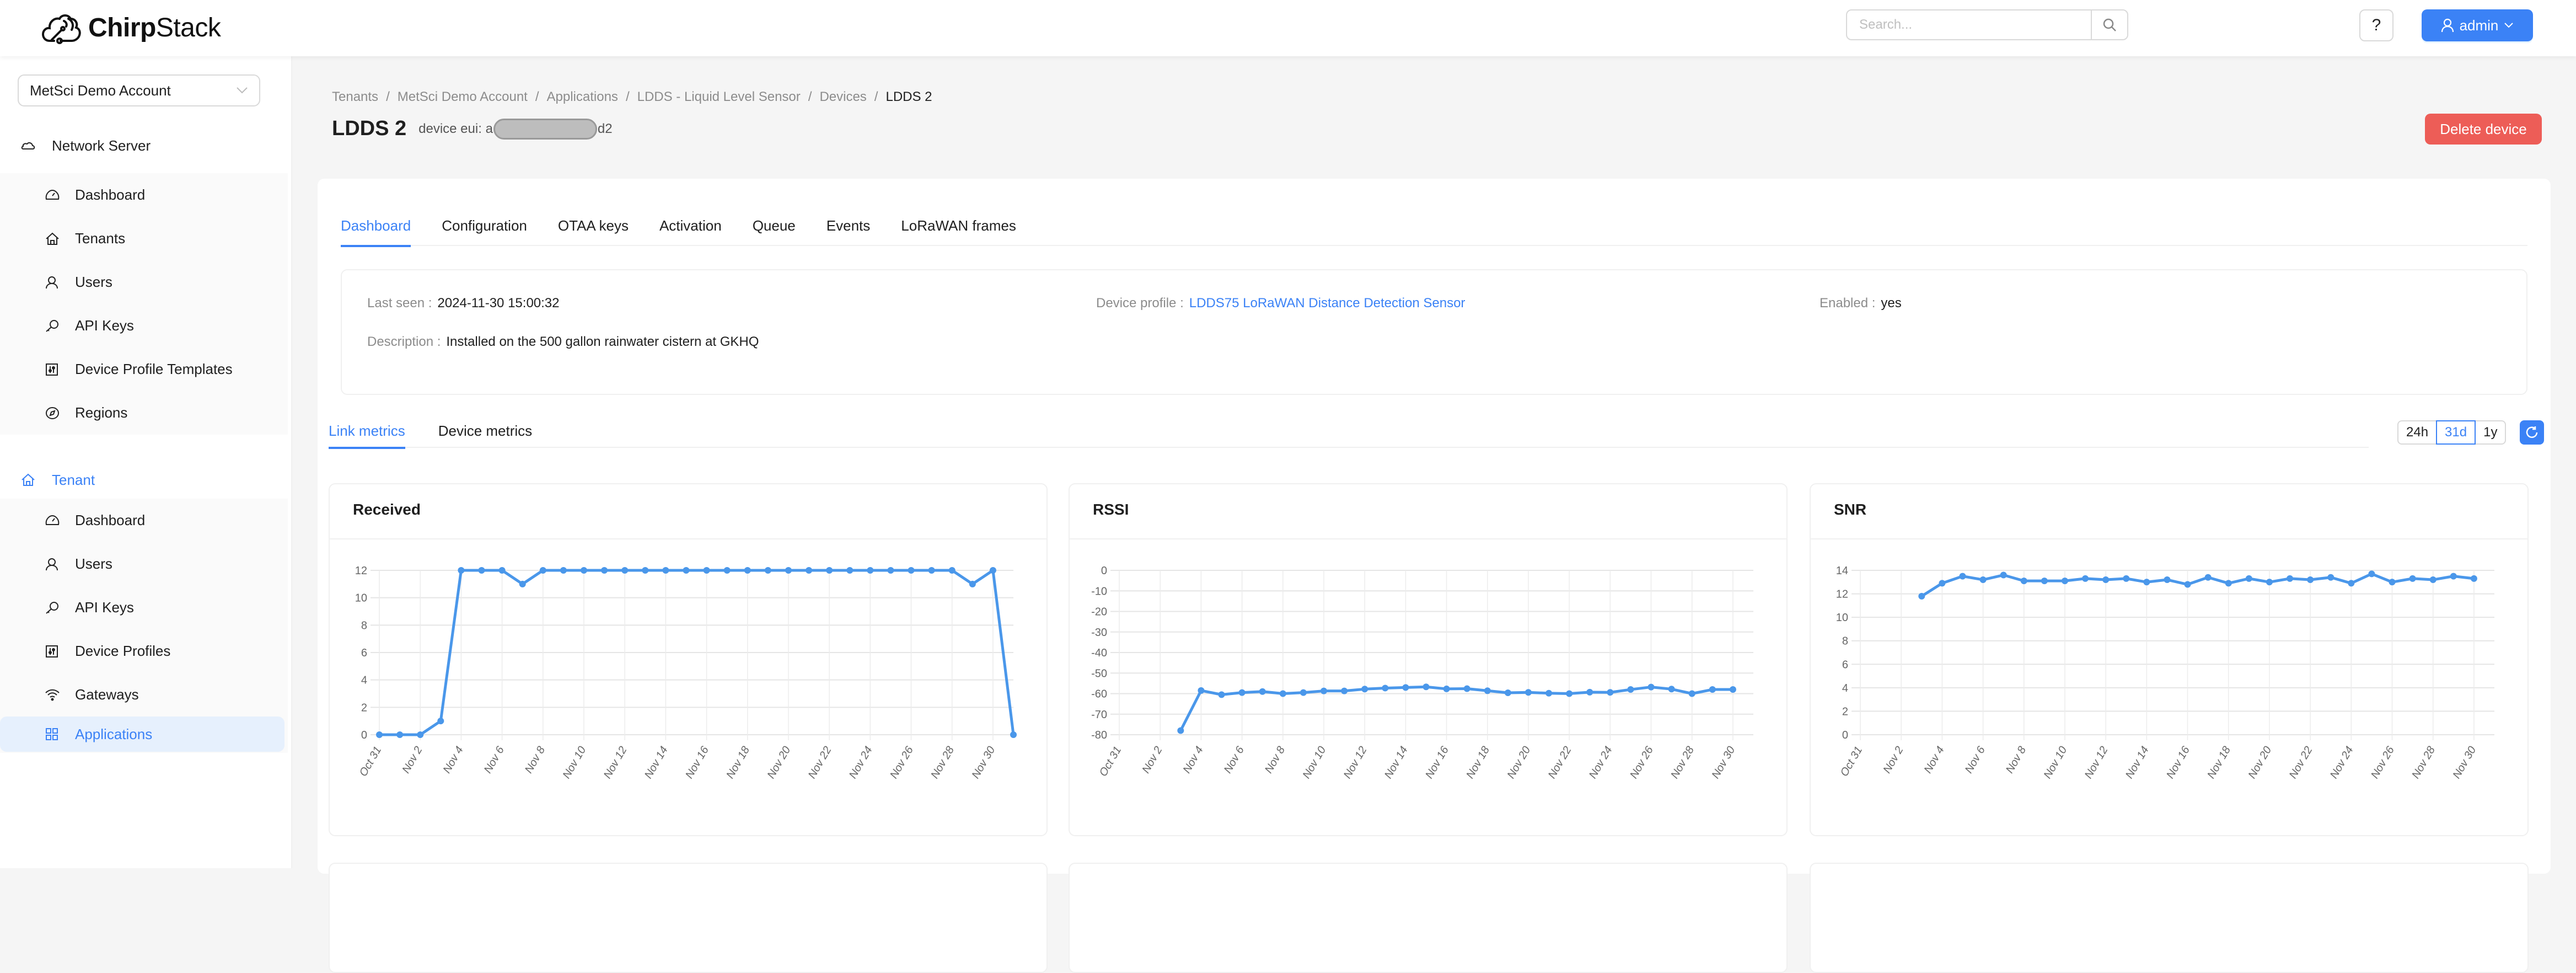 Image resolution: width=2576 pixels, height=973 pixels. What do you see at coordinates (1969, 24) in the screenshot?
I see `search-input` at bounding box center [1969, 24].